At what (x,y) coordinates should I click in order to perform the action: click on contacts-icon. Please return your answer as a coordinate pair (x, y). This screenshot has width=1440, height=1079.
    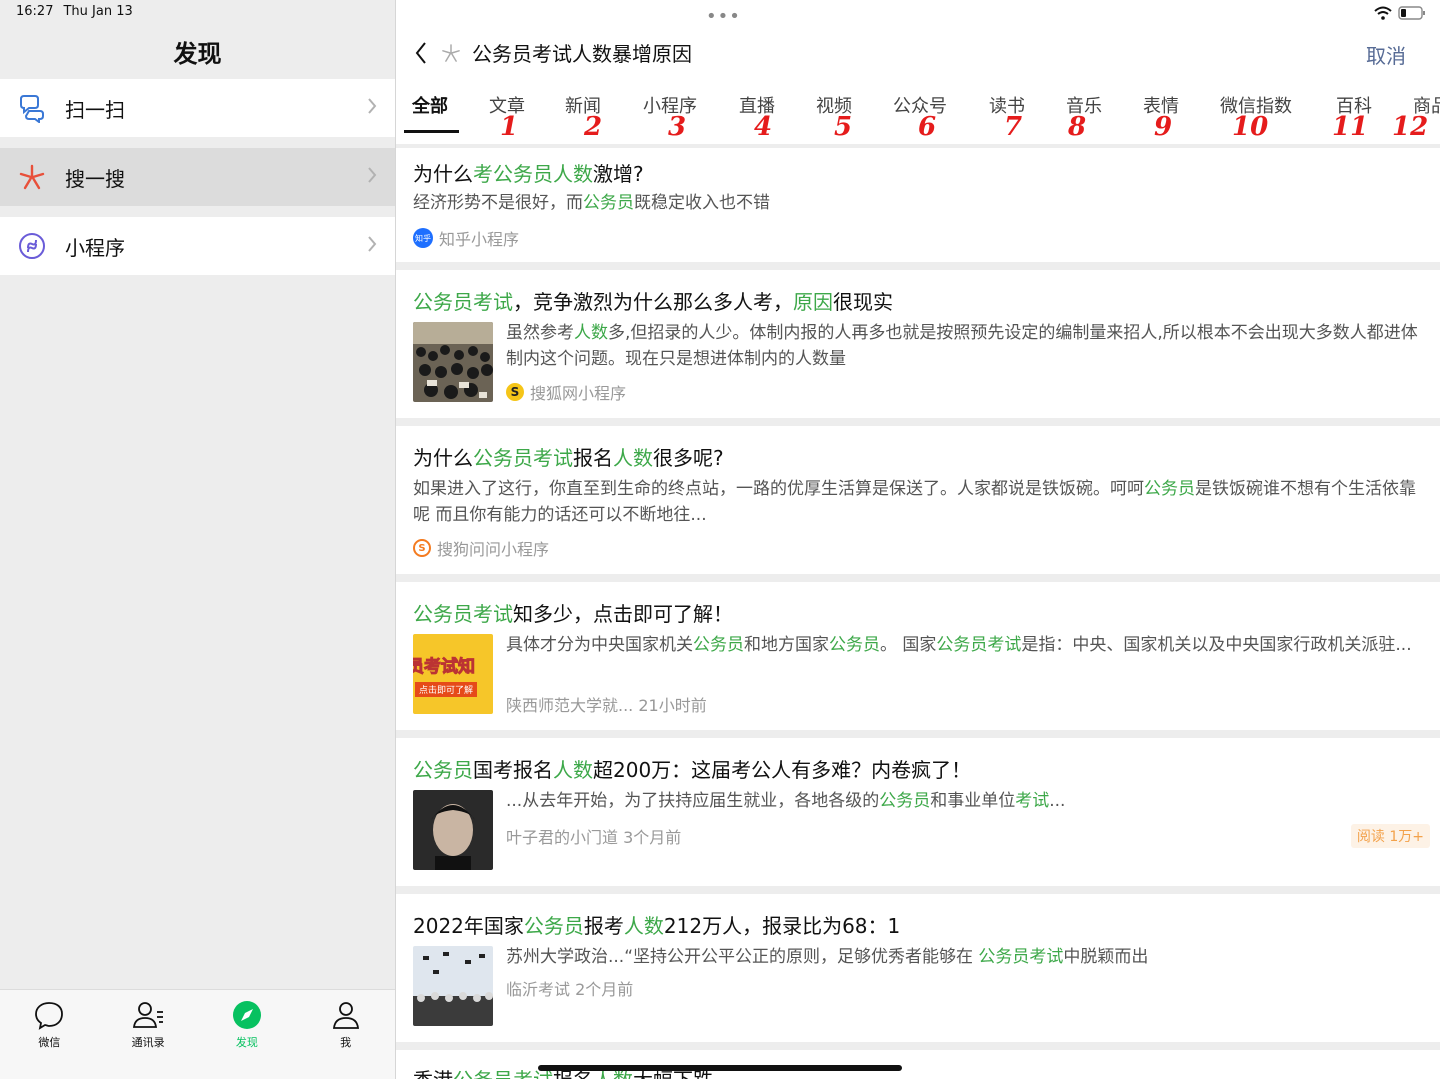
    Looking at the image, I should click on (148, 1015).